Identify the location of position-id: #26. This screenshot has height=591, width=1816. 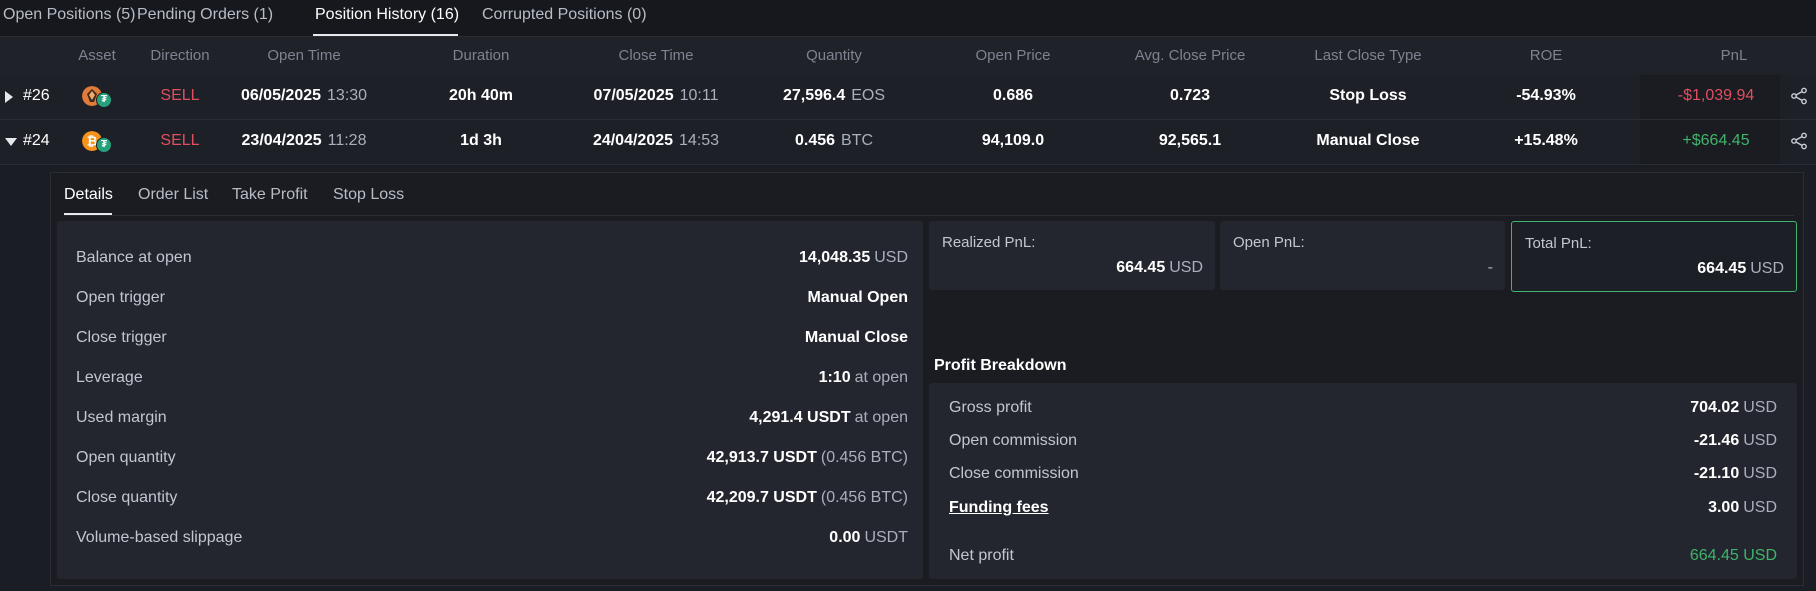
(36, 95).